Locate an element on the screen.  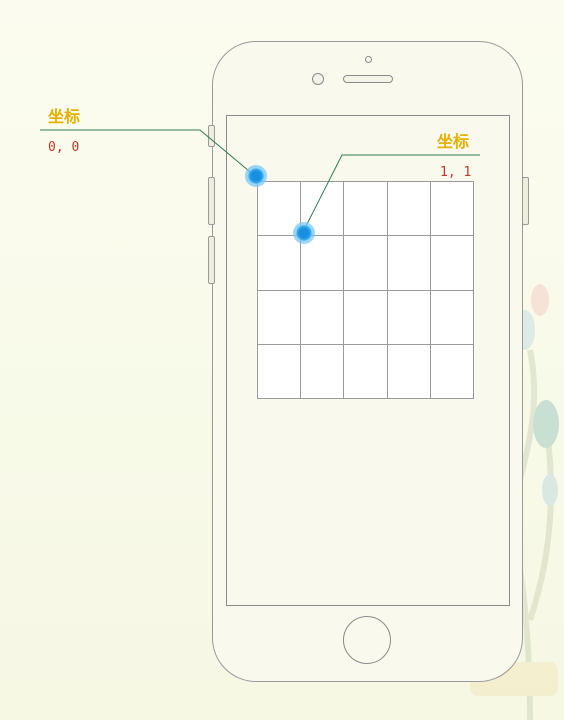
leader-lines is located at coordinates (260, 181).